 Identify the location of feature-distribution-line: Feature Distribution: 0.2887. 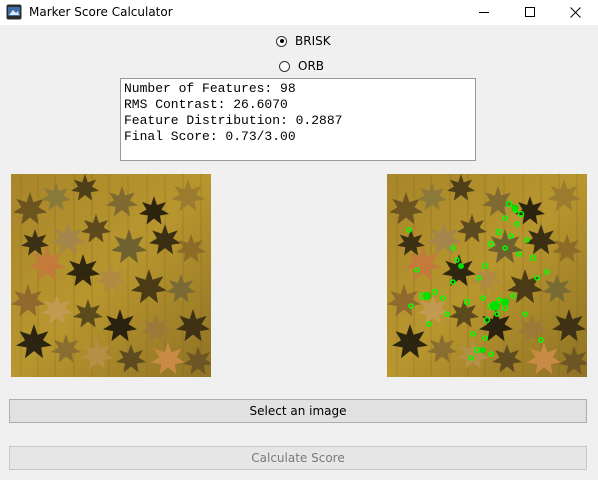
(233, 120).